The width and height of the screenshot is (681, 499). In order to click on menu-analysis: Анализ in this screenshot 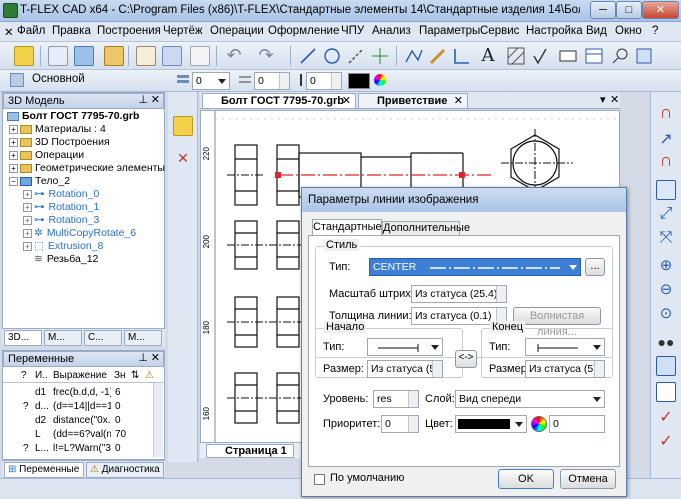, I will do `click(391, 31)`.